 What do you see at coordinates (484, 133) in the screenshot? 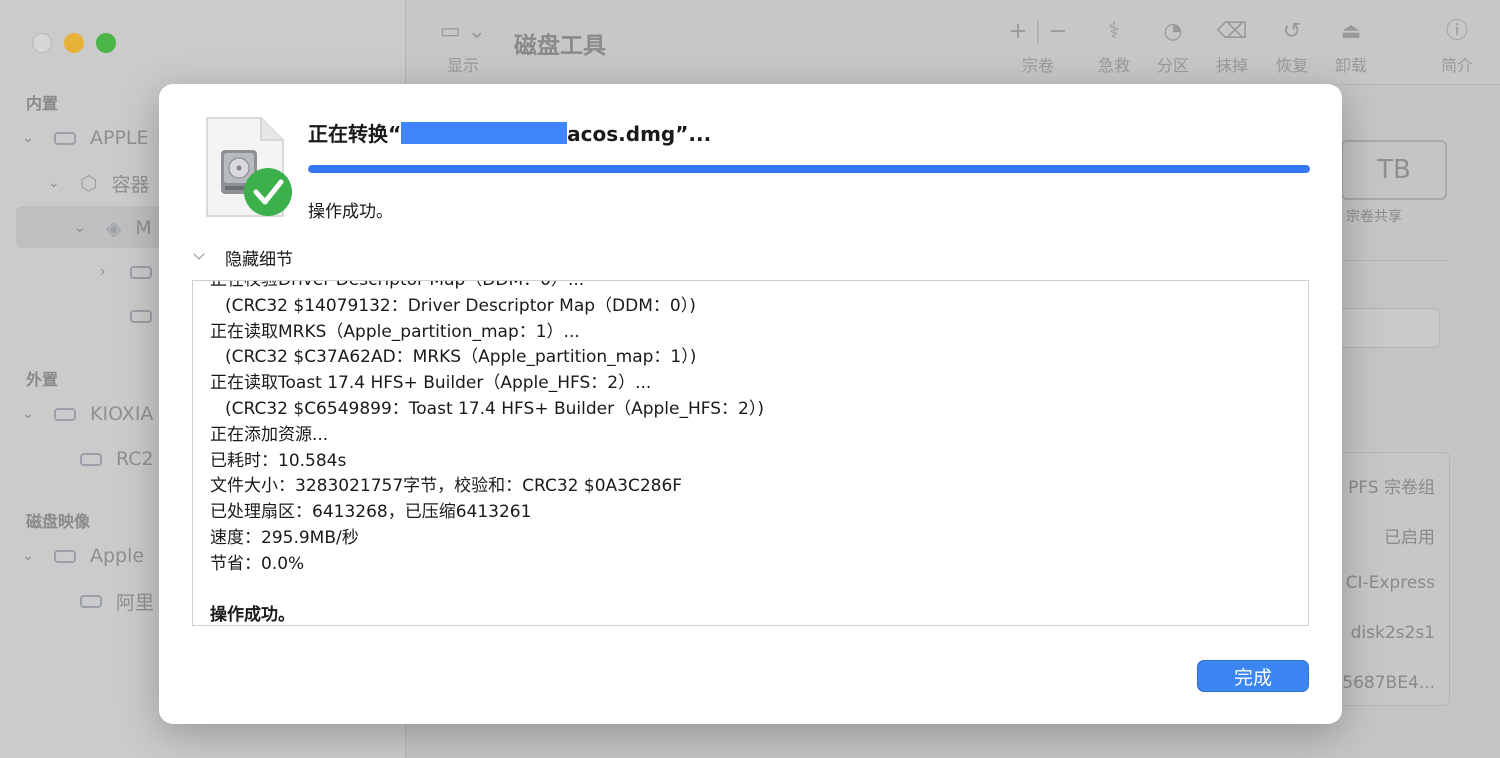
I see `redacted-filename` at bounding box center [484, 133].